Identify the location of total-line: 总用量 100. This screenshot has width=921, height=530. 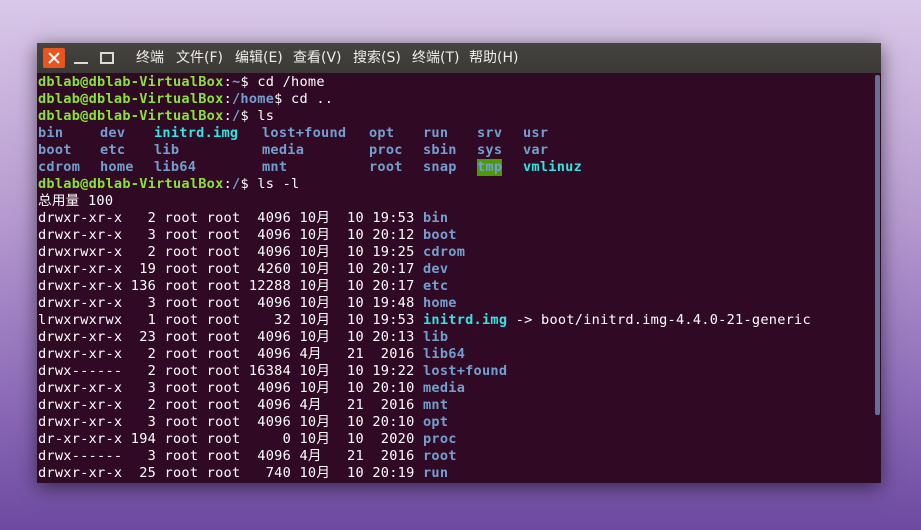
(76, 201).